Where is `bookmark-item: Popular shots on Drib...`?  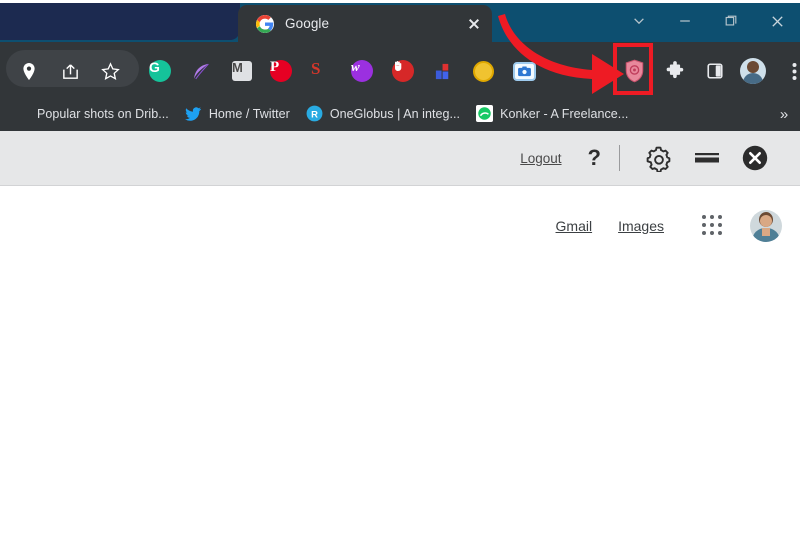
bookmark-item: Popular shots on Drib... is located at coordinates (91, 114).